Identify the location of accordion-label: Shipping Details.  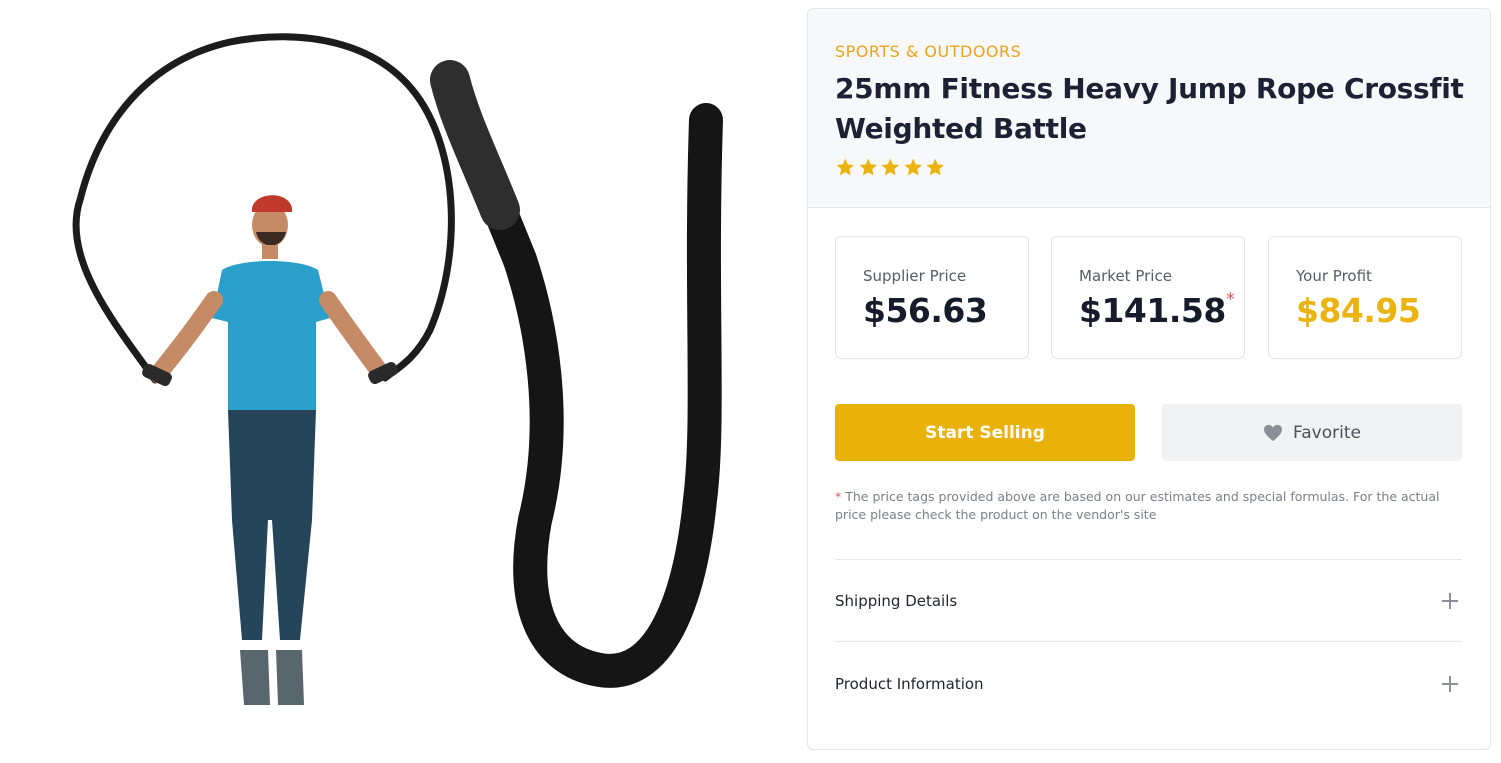
(896, 601).